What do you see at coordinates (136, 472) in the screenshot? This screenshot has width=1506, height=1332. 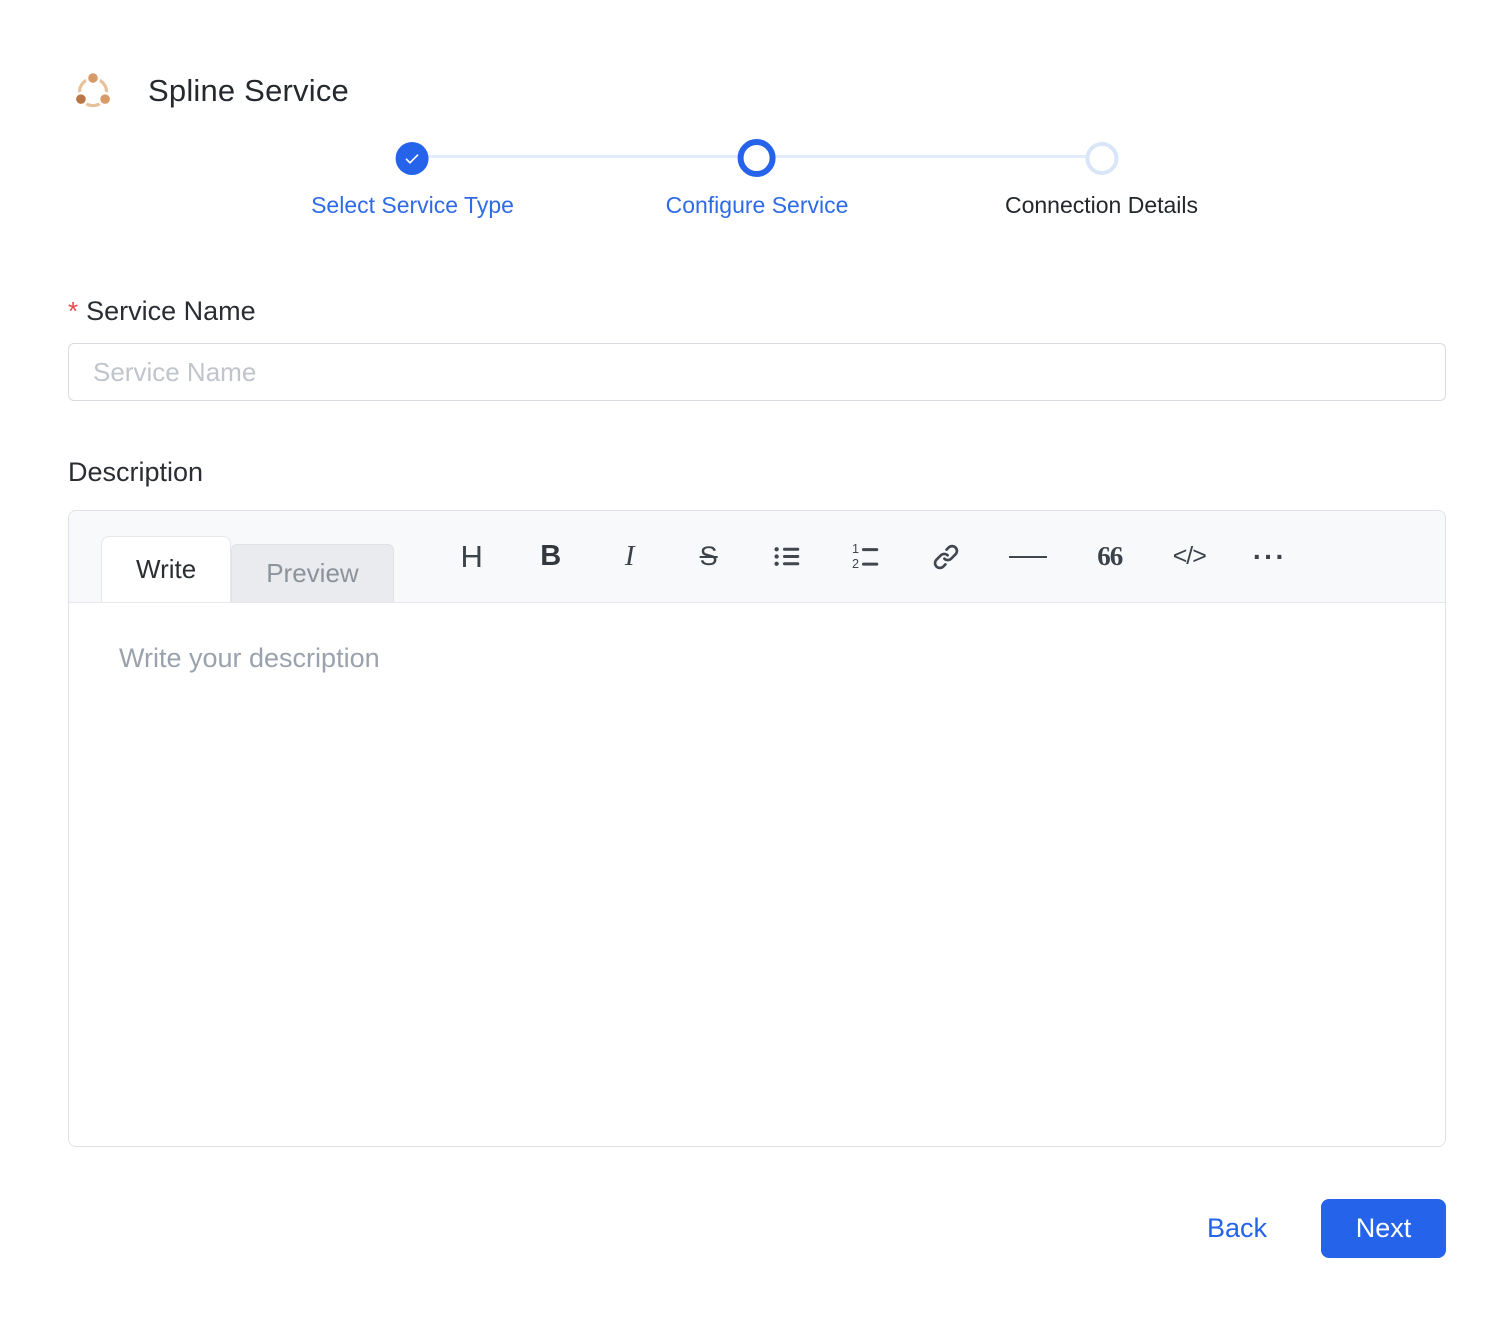 I see `description-label: Description` at bounding box center [136, 472].